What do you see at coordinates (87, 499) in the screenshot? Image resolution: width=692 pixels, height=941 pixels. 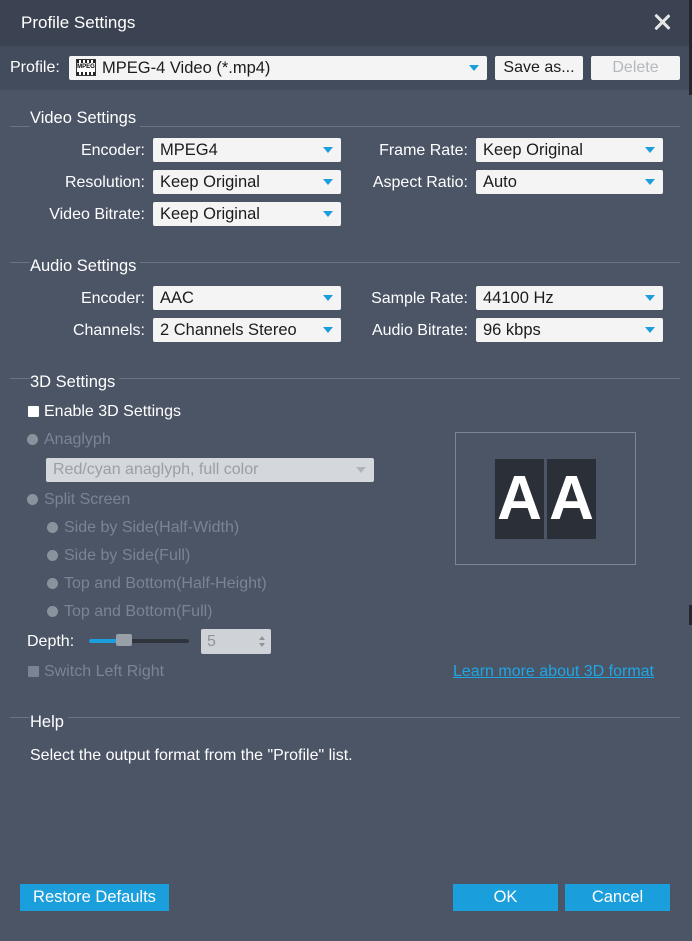 I see `split-screen-label: Split Screen` at bounding box center [87, 499].